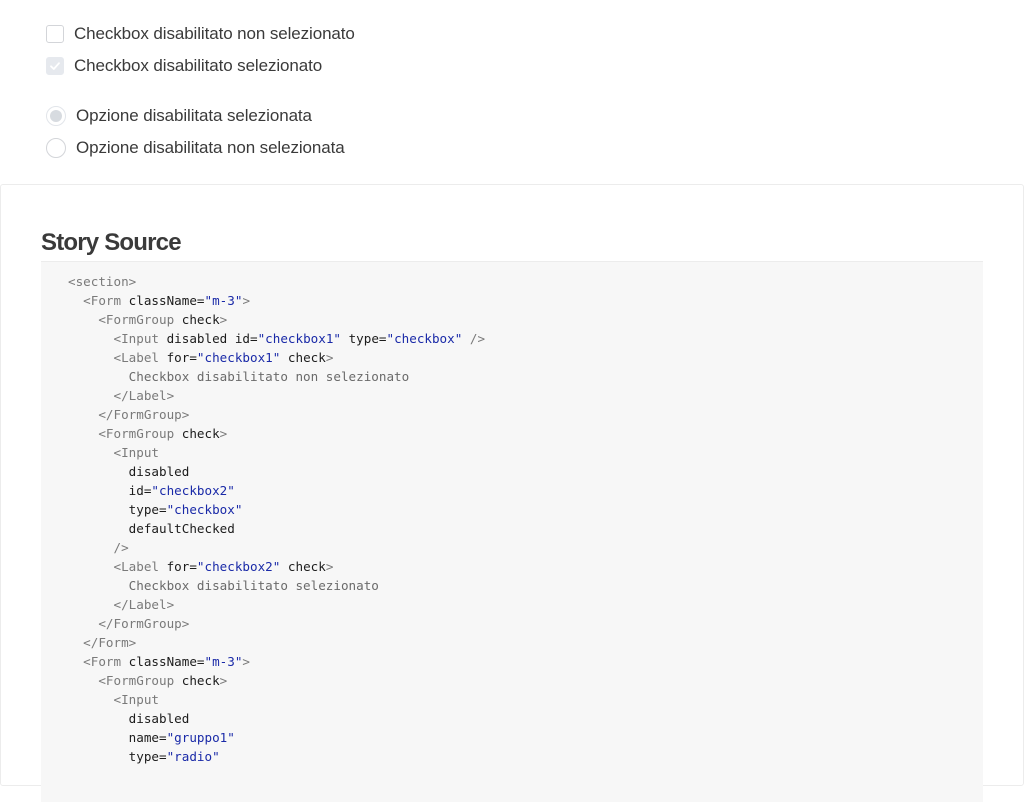 The width and height of the screenshot is (1024, 802). I want to click on checkbox-unchecked-row: Checkbox disabilitato non selezionato, so click(200, 34).